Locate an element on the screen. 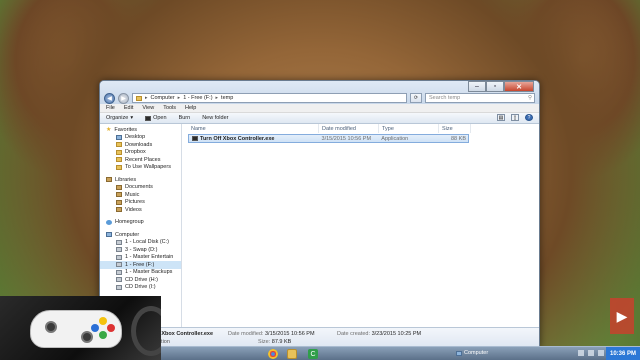  back-button: ◀ is located at coordinates (109, 98).